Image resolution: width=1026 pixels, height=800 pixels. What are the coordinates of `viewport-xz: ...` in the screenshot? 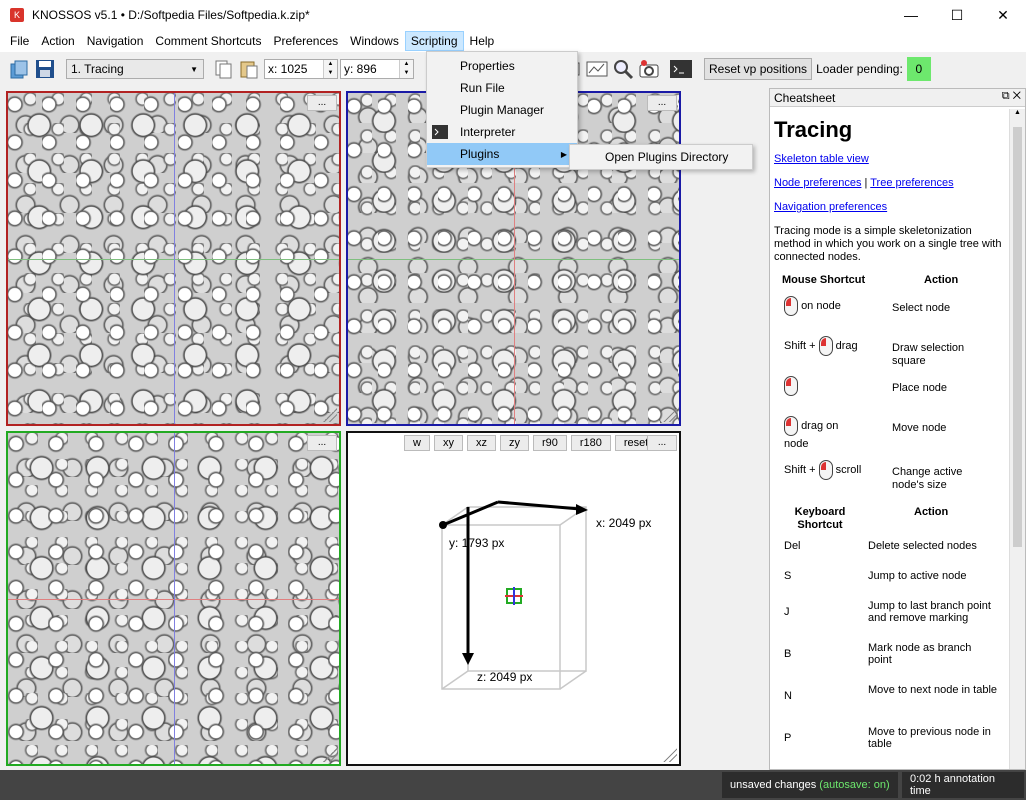 It's located at (173, 598).